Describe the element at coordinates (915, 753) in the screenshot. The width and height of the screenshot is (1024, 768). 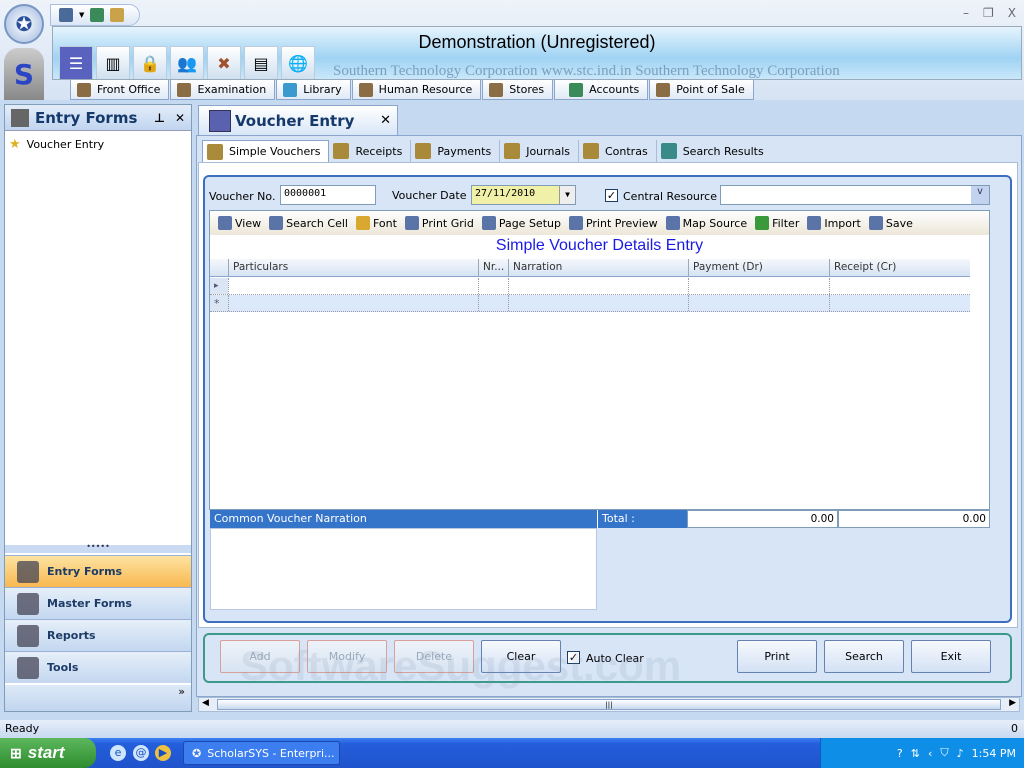
I see `network-icon: ⇅` at that location.